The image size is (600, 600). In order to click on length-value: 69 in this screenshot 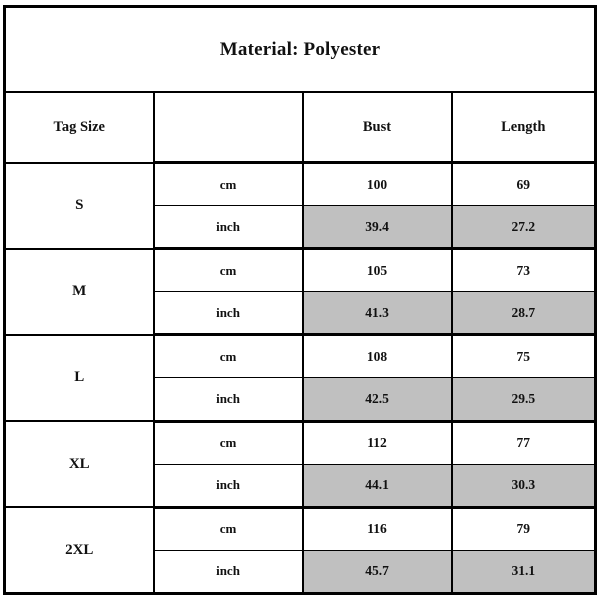, I will do `click(523, 183)`.